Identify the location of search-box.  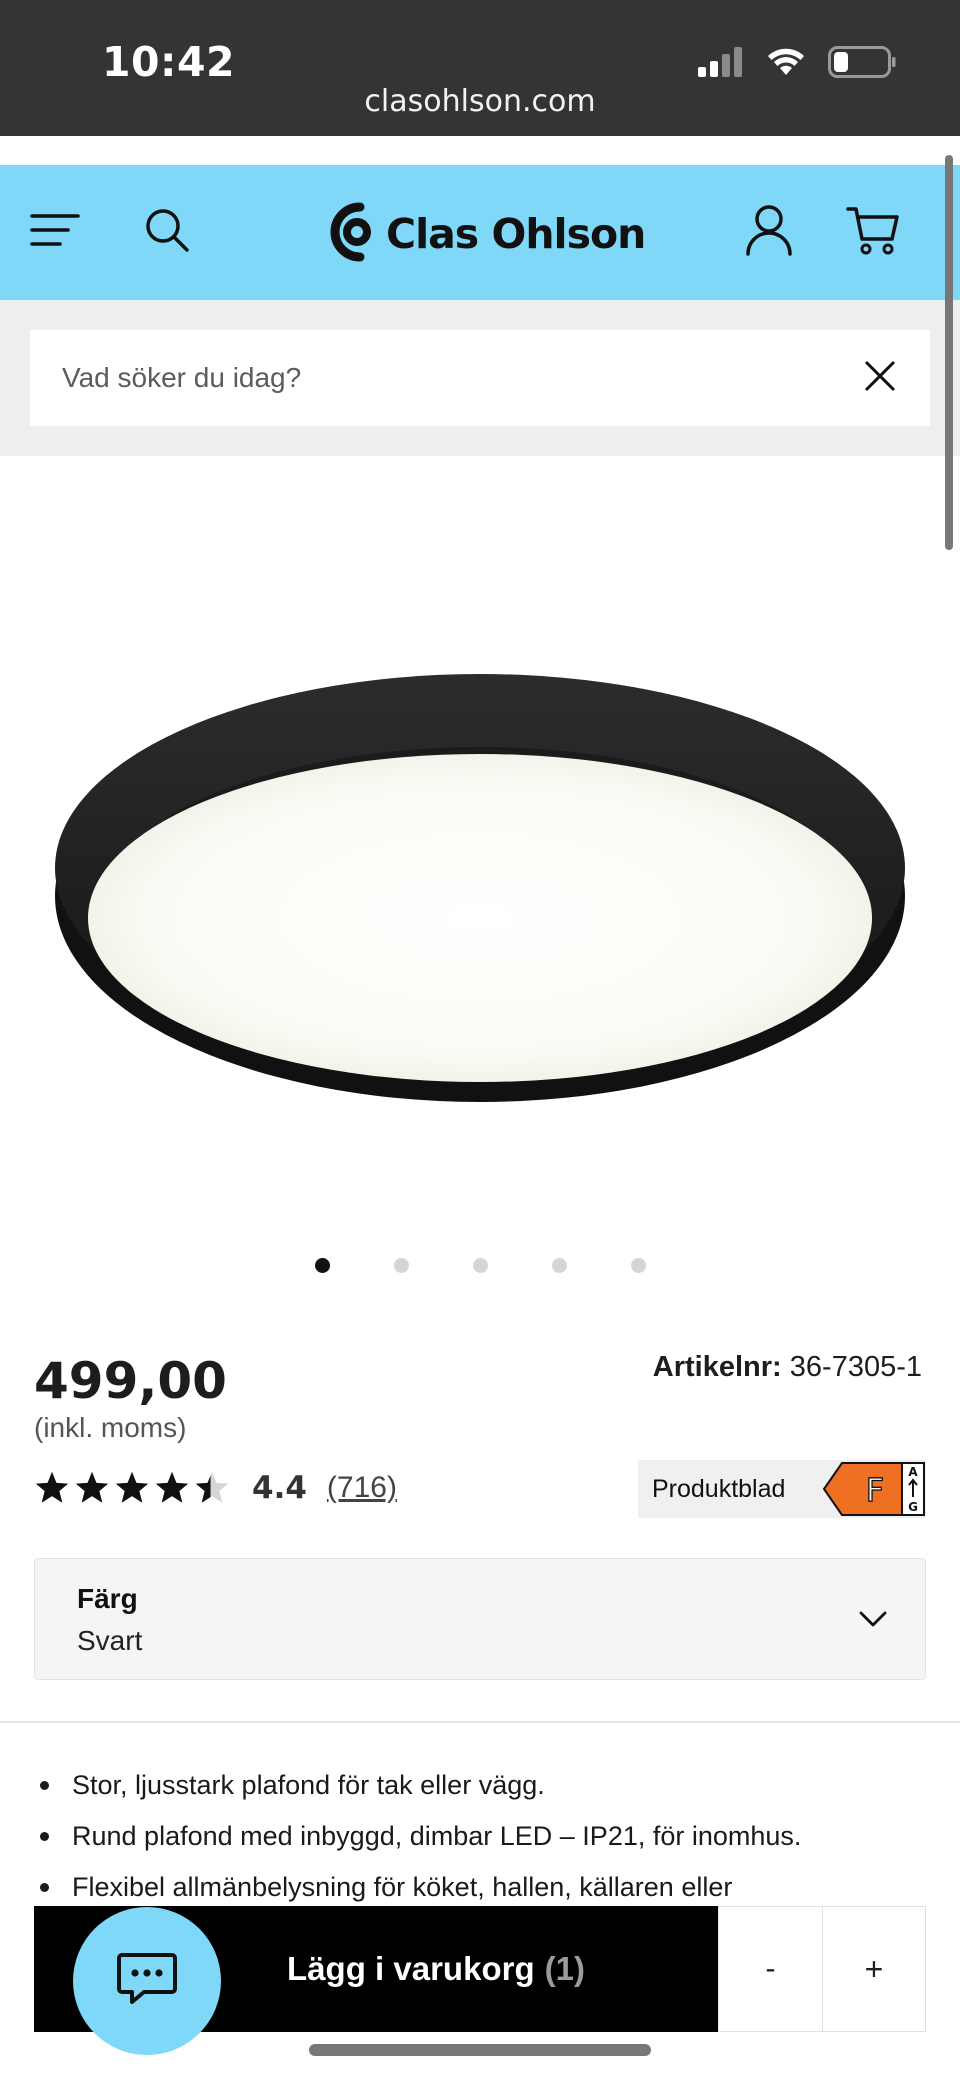
(480, 378).